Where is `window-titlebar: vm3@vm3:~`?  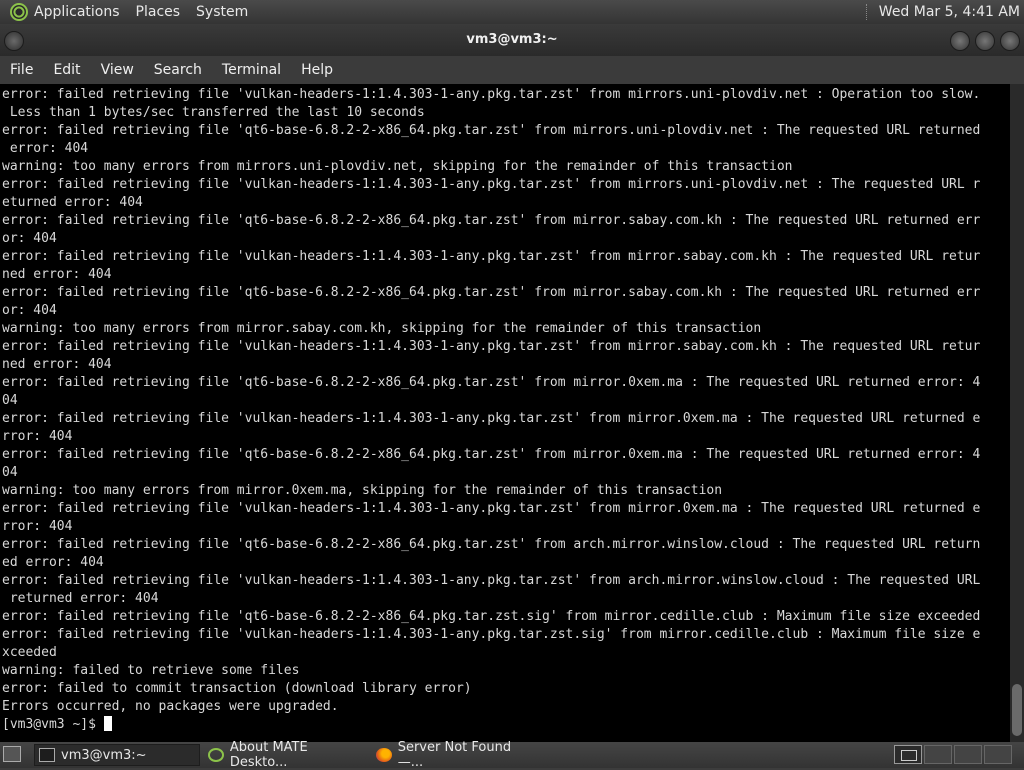 window-titlebar: vm3@vm3:~ is located at coordinates (512, 40).